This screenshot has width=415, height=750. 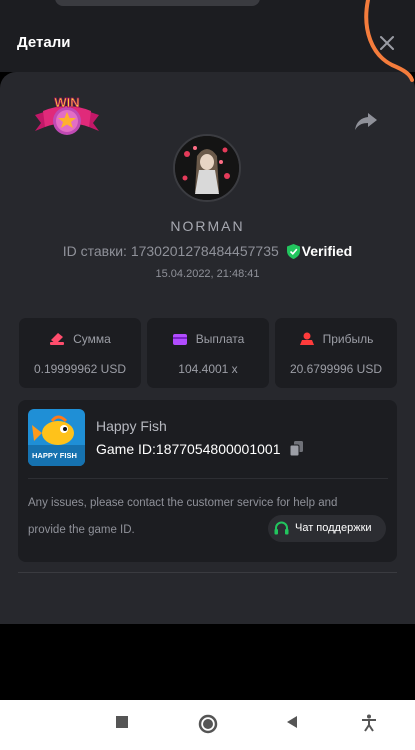 I want to click on support-chat-label: Чат поддержки, so click(x=333, y=528).